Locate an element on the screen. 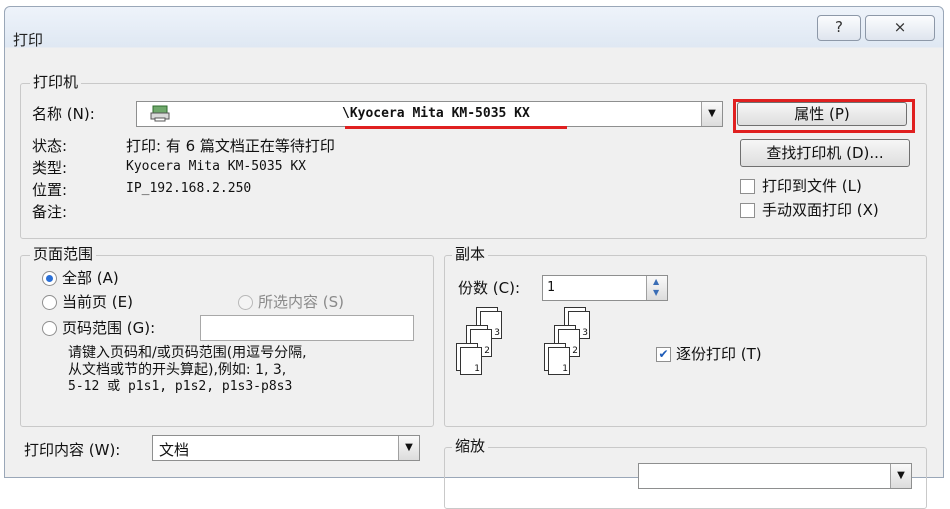  page-range-hint-line3: 5-12 或 p1s1, p1s2, p1s3-p8s3 is located at coordinates (180, 386).